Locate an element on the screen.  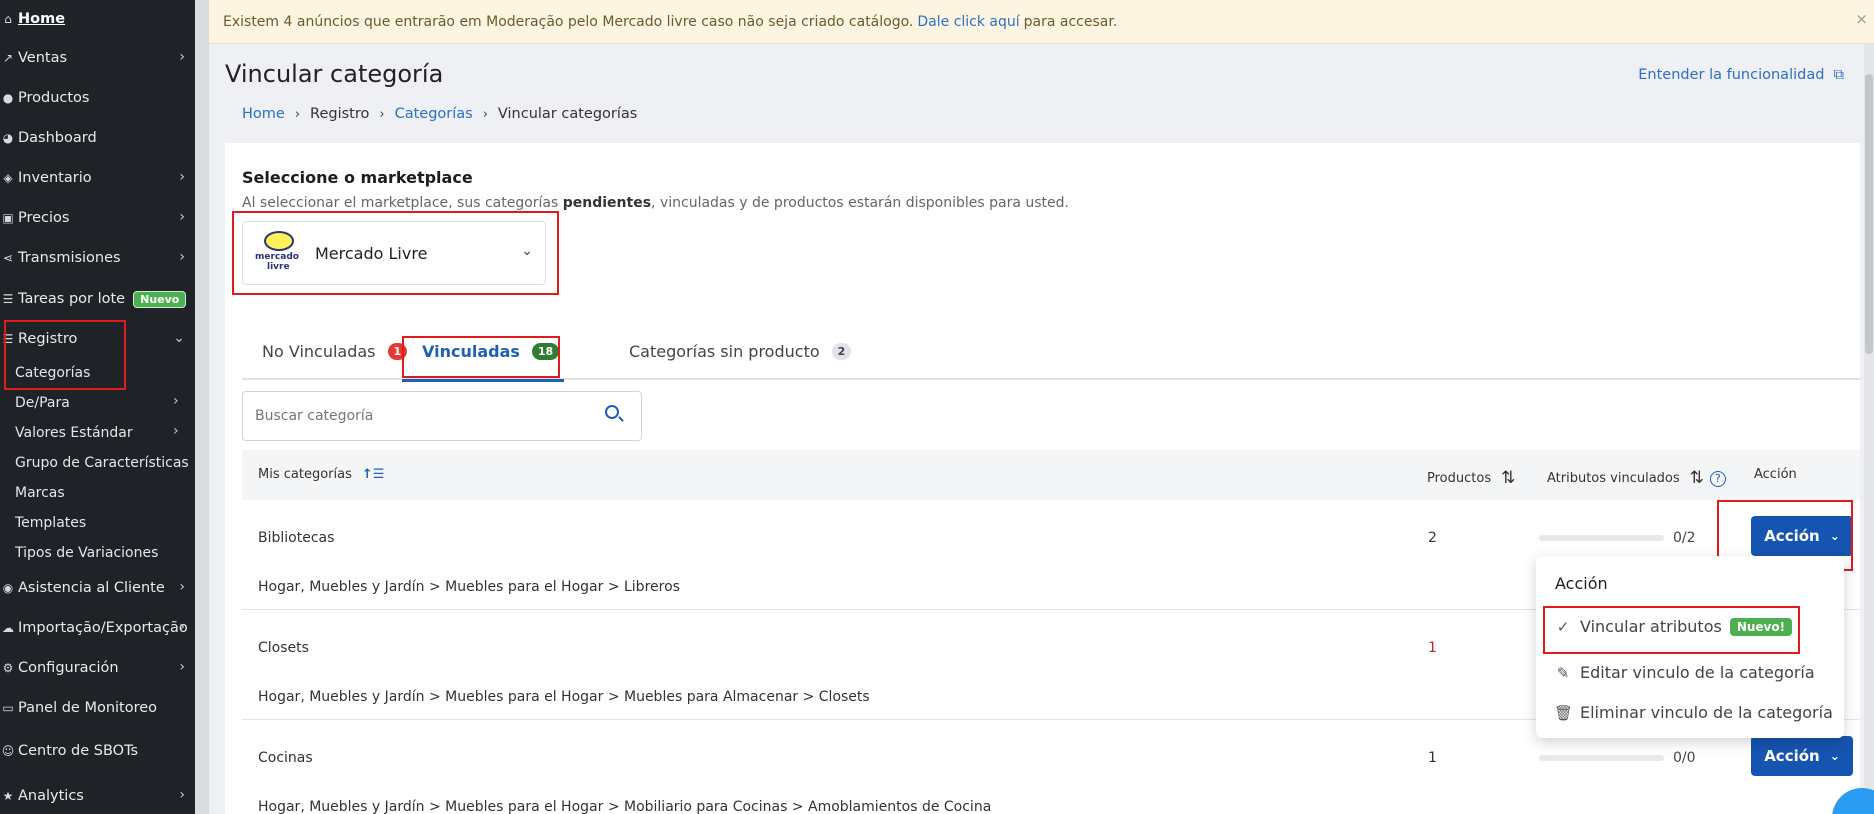
banner-link: Dale click aquí is located at coordinates (968, 22).